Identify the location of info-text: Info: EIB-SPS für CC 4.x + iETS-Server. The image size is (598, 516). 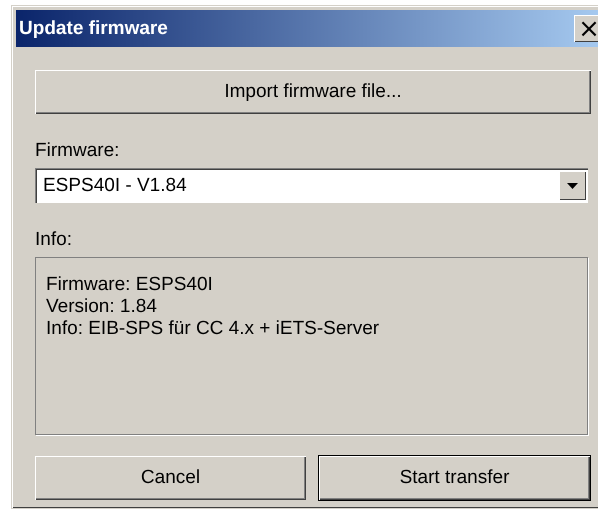
(213, 329).